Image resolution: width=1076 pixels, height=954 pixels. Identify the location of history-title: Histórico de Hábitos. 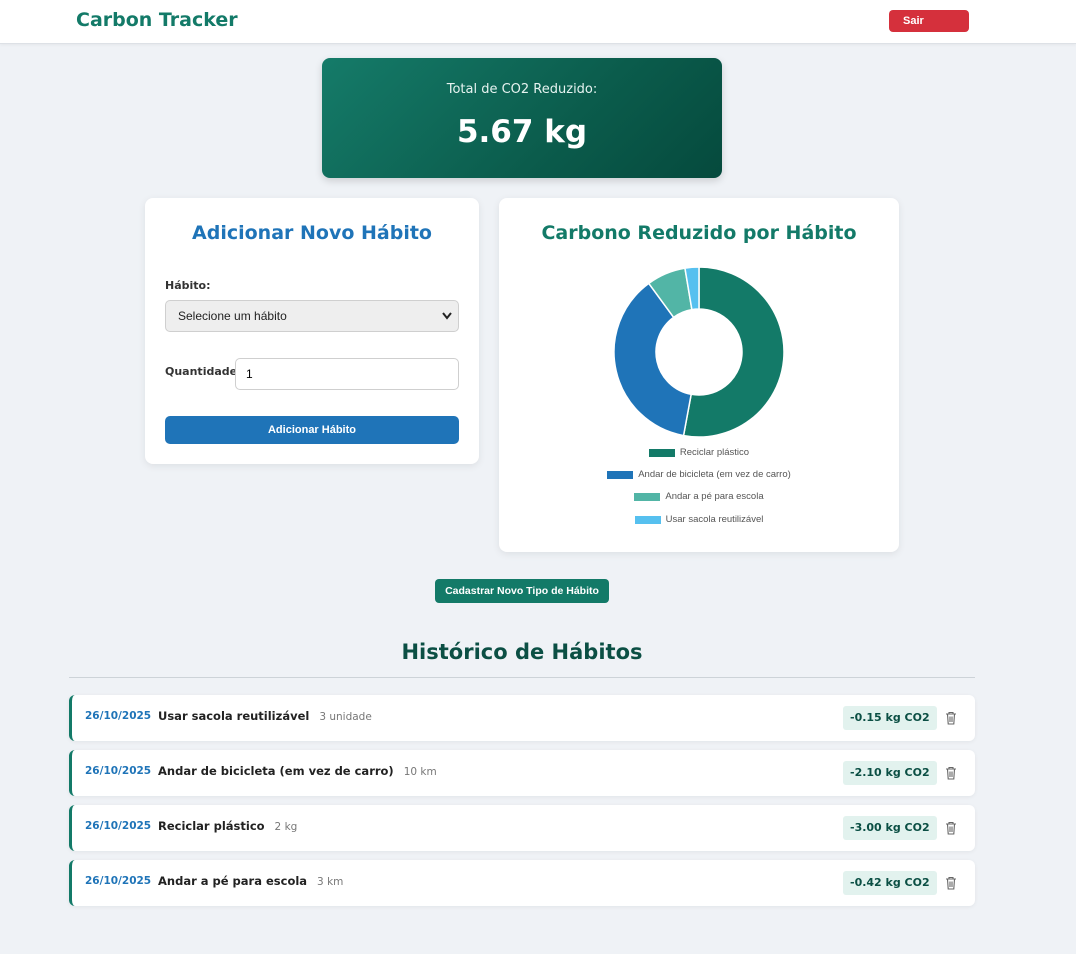
(522, 652).